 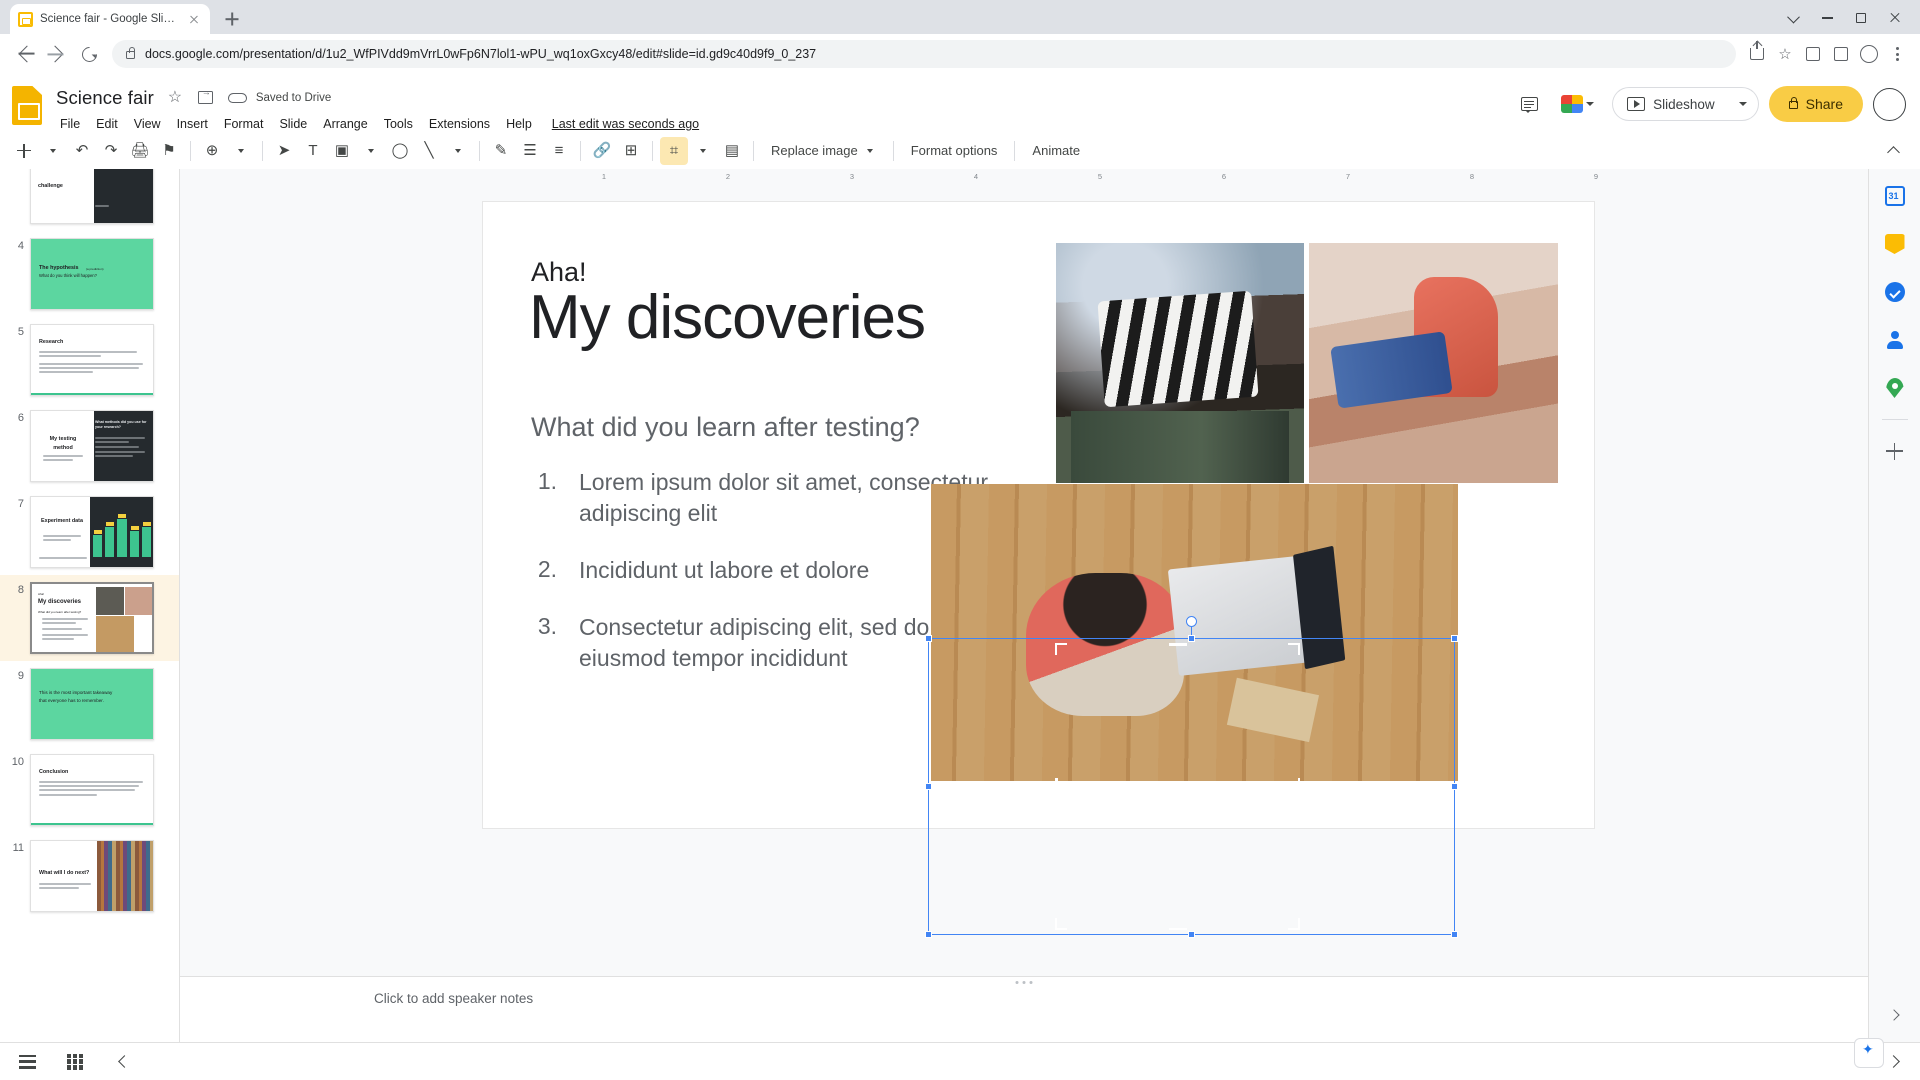 I want to click on insert-link-button: 🔗, so click(x=602, y=151).